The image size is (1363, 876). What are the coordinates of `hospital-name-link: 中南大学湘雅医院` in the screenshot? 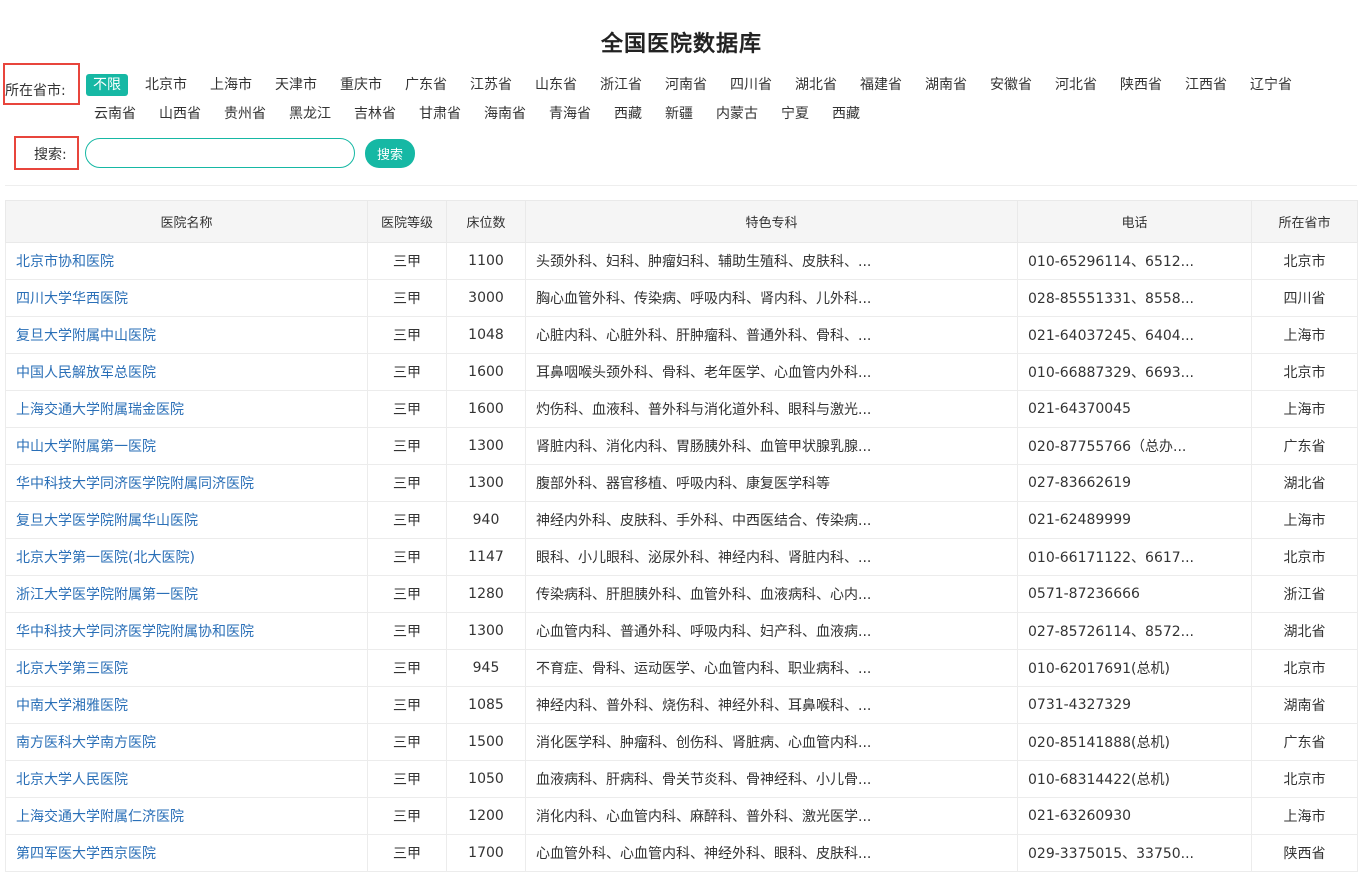 It's located at (186, 705).